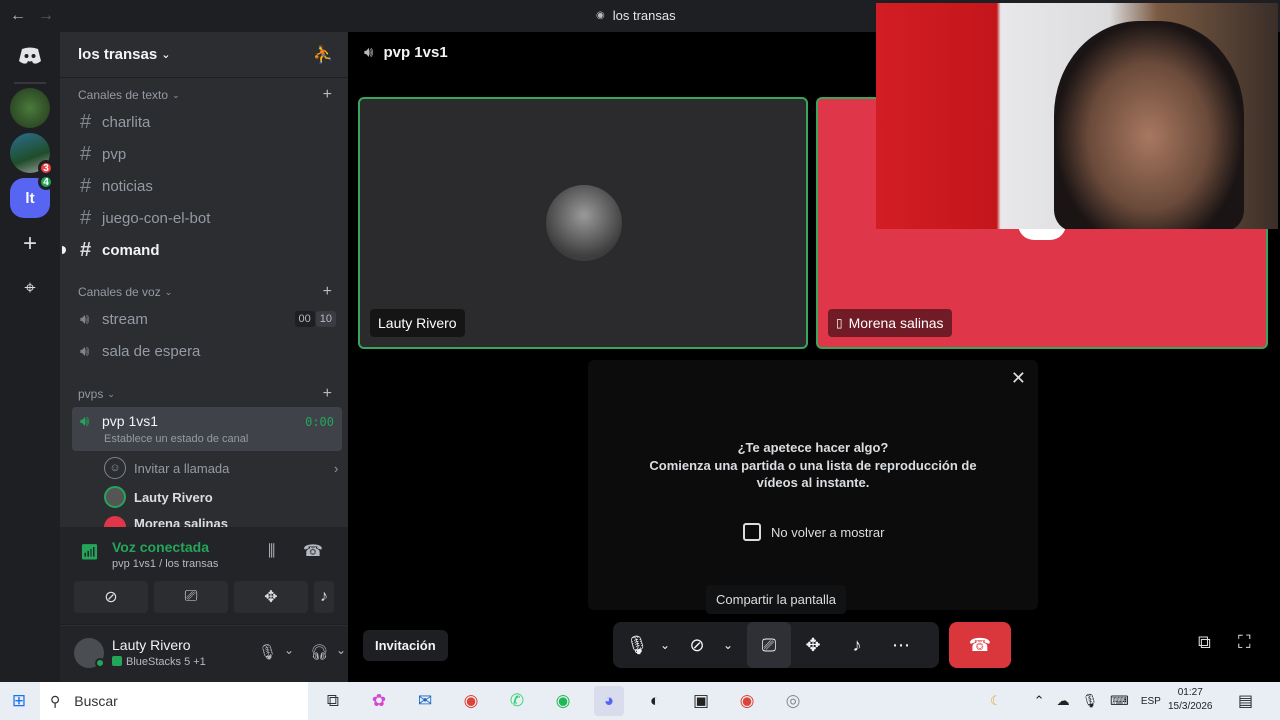 The width and height of the screenshot is (1280, 720). Describe the element at coordinates (30, 56) in the screenshot. I see `discord-home-button` at that location.